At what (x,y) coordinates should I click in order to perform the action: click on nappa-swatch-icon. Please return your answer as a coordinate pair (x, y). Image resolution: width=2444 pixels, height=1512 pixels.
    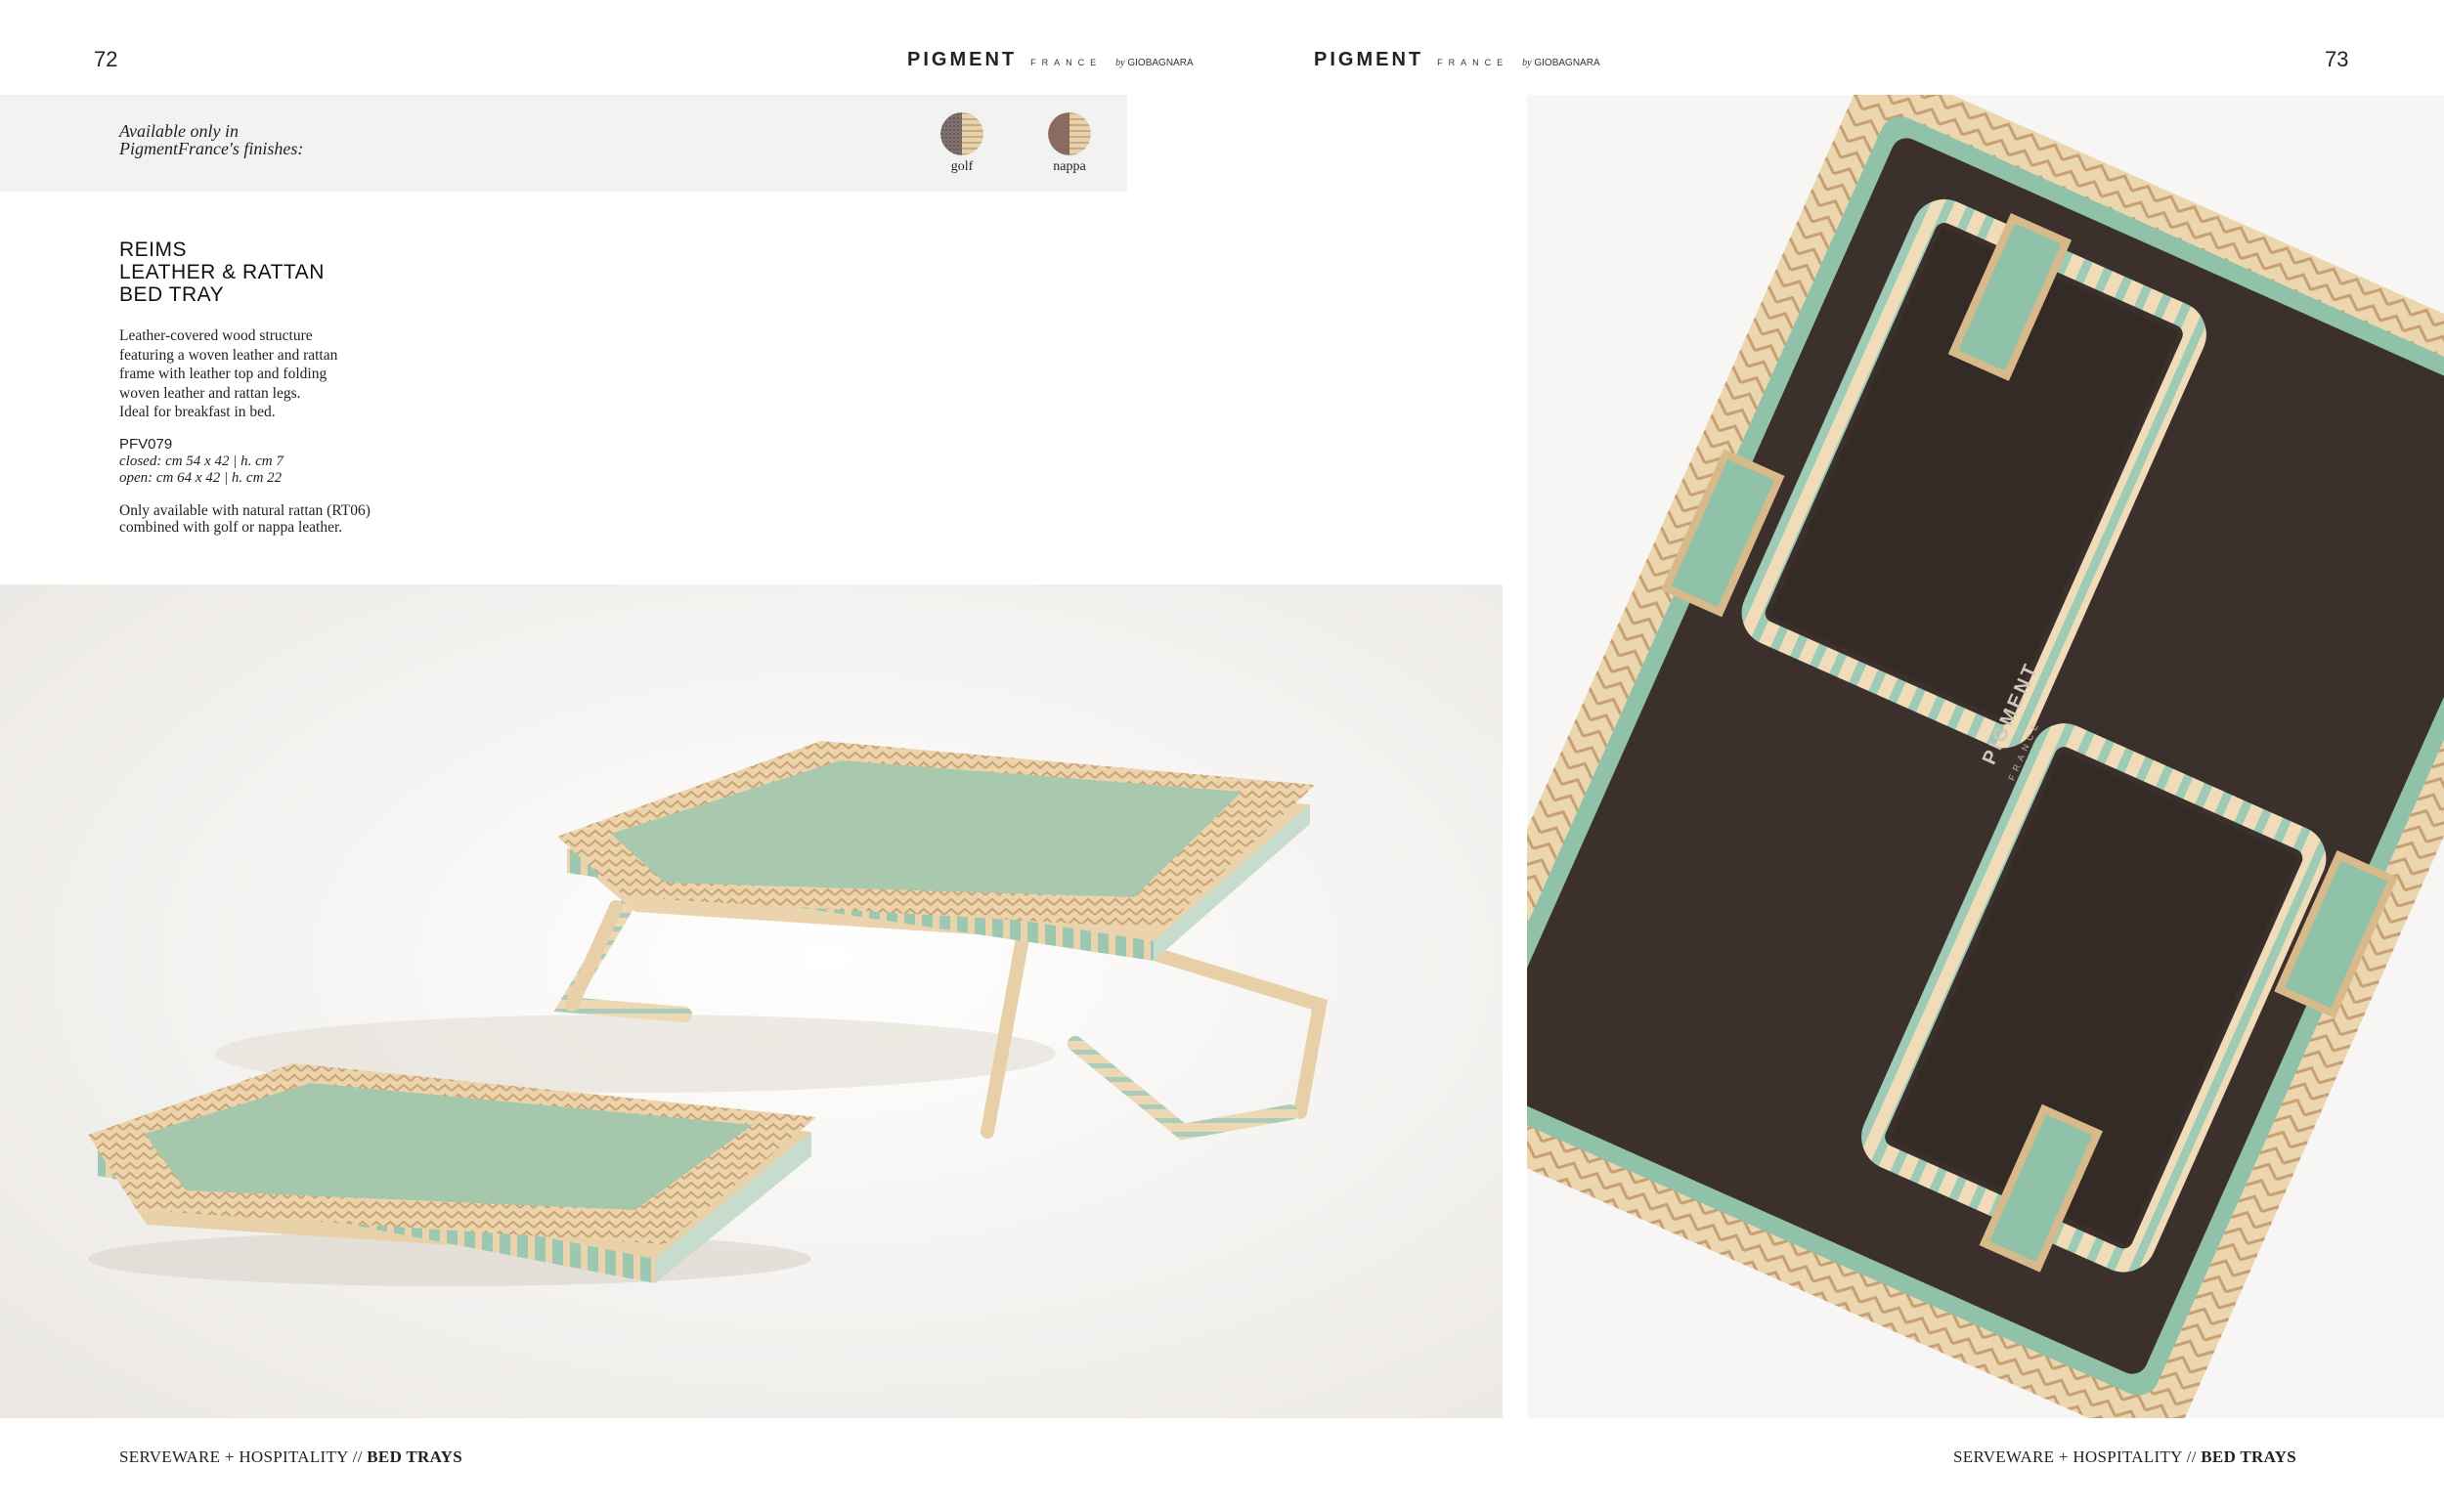
    Looking at the image, I should click on (1069, 133).